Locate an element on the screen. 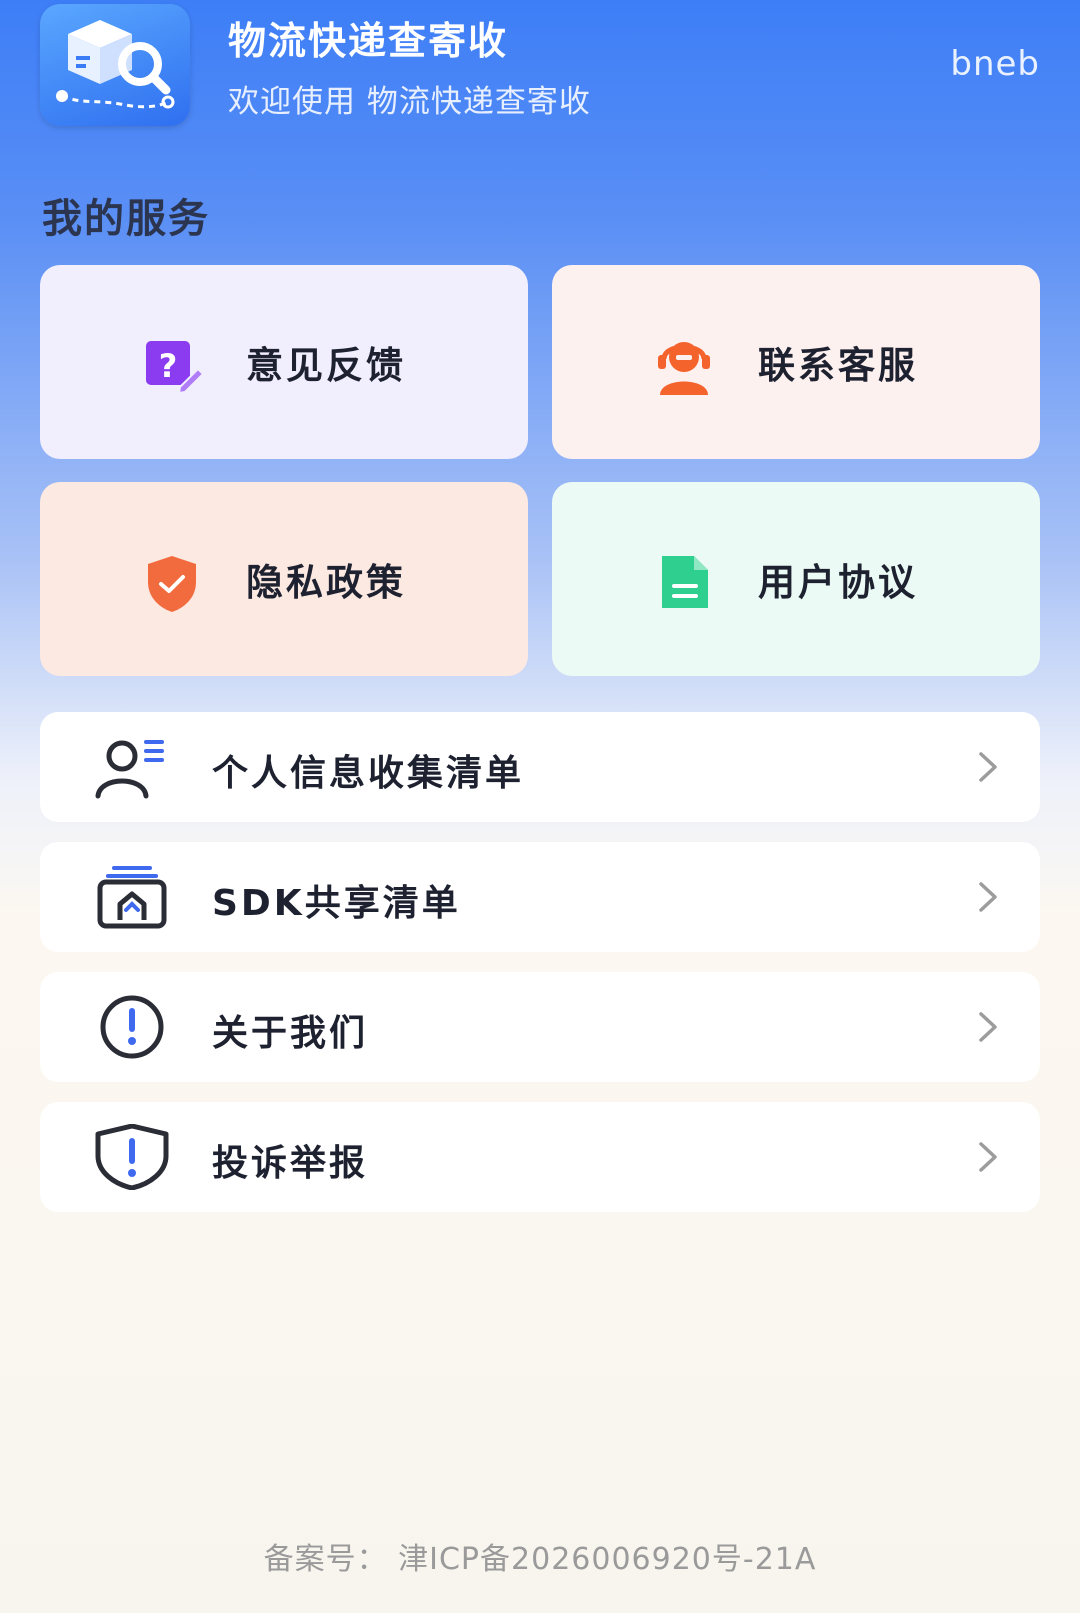  customer-service-card: 联系客服 is located at coordinates (796, 362).